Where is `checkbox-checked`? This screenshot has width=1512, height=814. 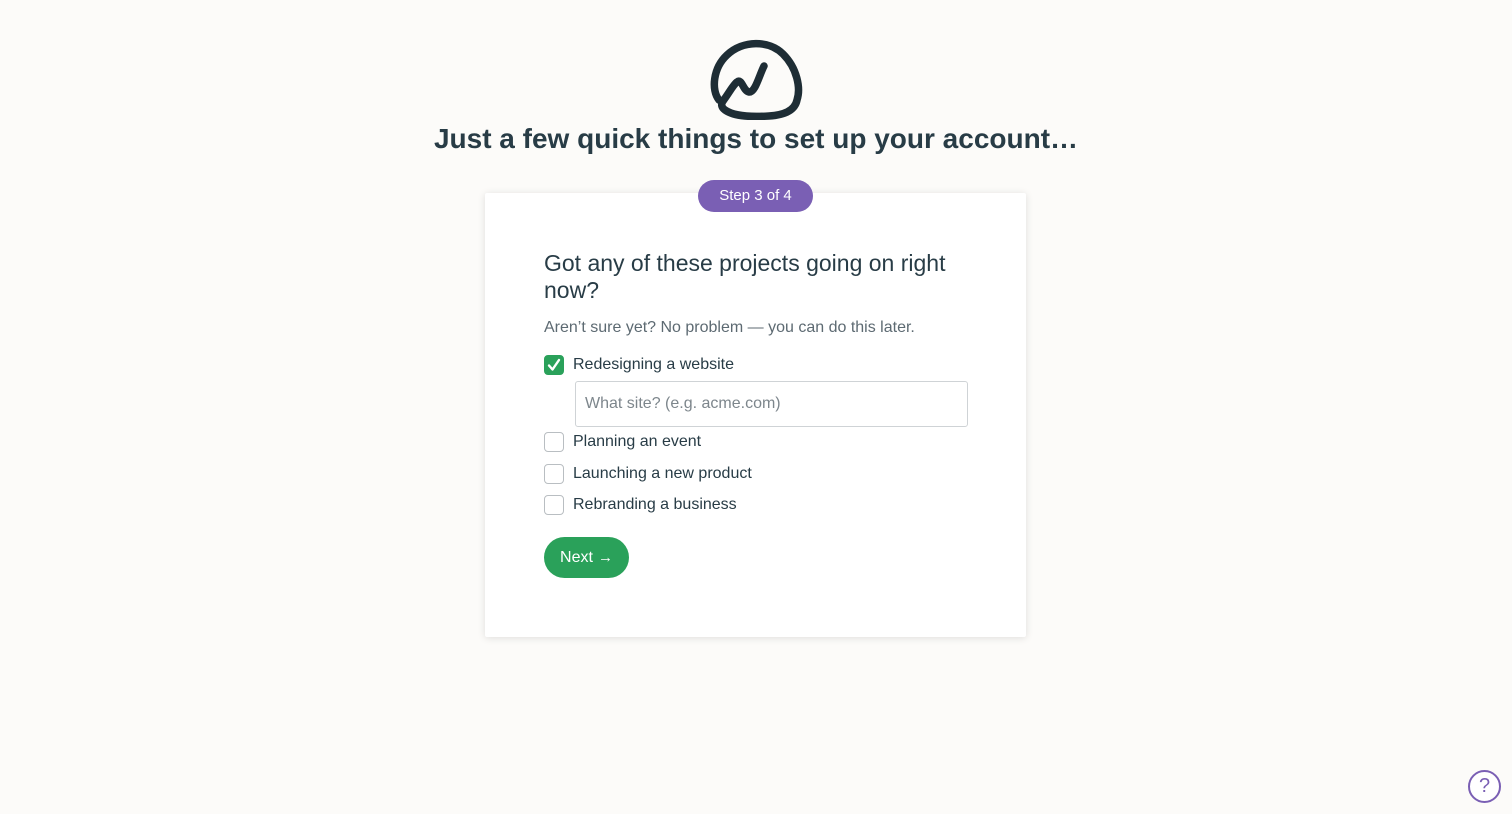 checkbox-checked is located at coordinates (554, 365).